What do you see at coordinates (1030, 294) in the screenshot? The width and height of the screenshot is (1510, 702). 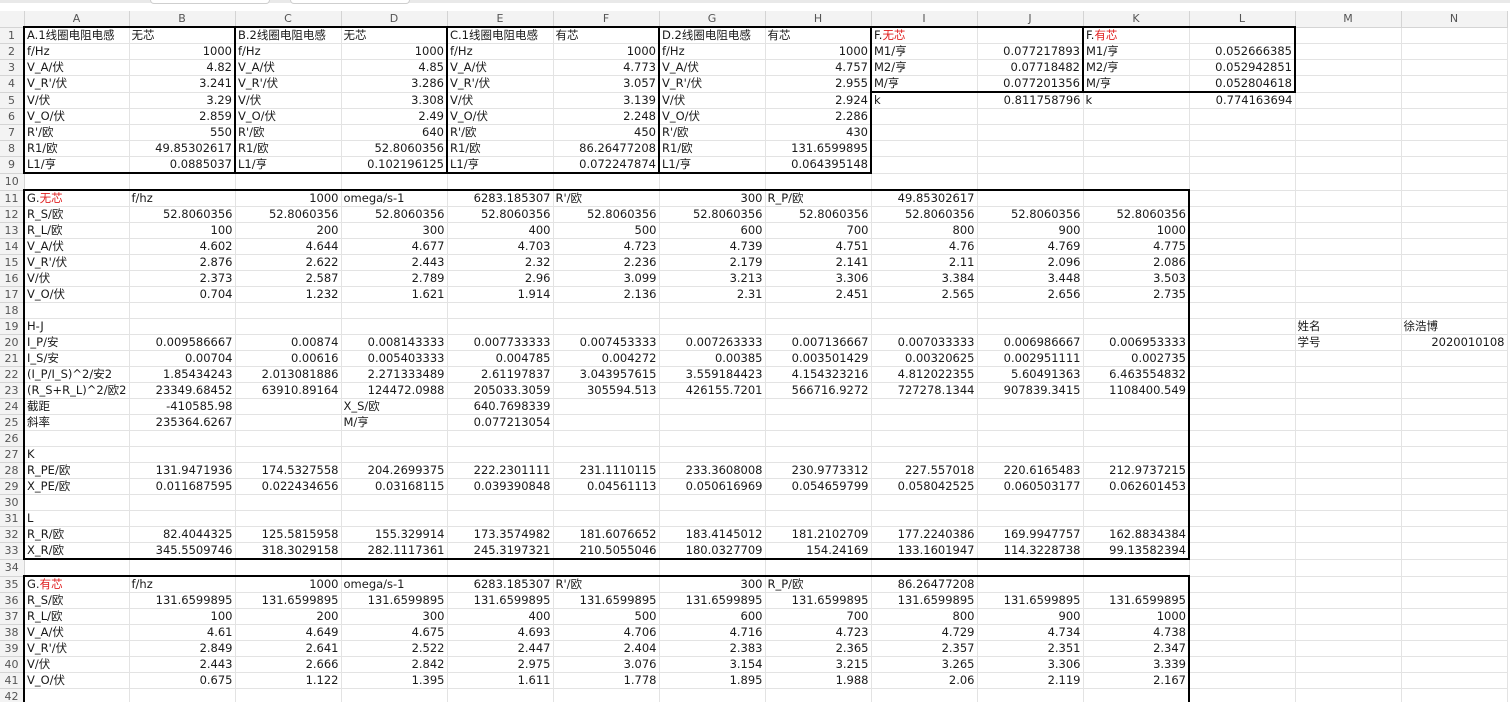 I see `cell-J17: 2.656` at bounding box center [1030, 294].